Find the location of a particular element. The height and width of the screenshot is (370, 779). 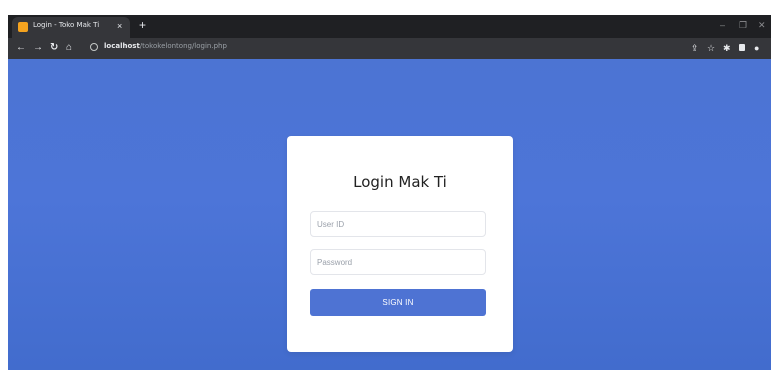

profile-icon: ● is located at coordinates (756, 48).